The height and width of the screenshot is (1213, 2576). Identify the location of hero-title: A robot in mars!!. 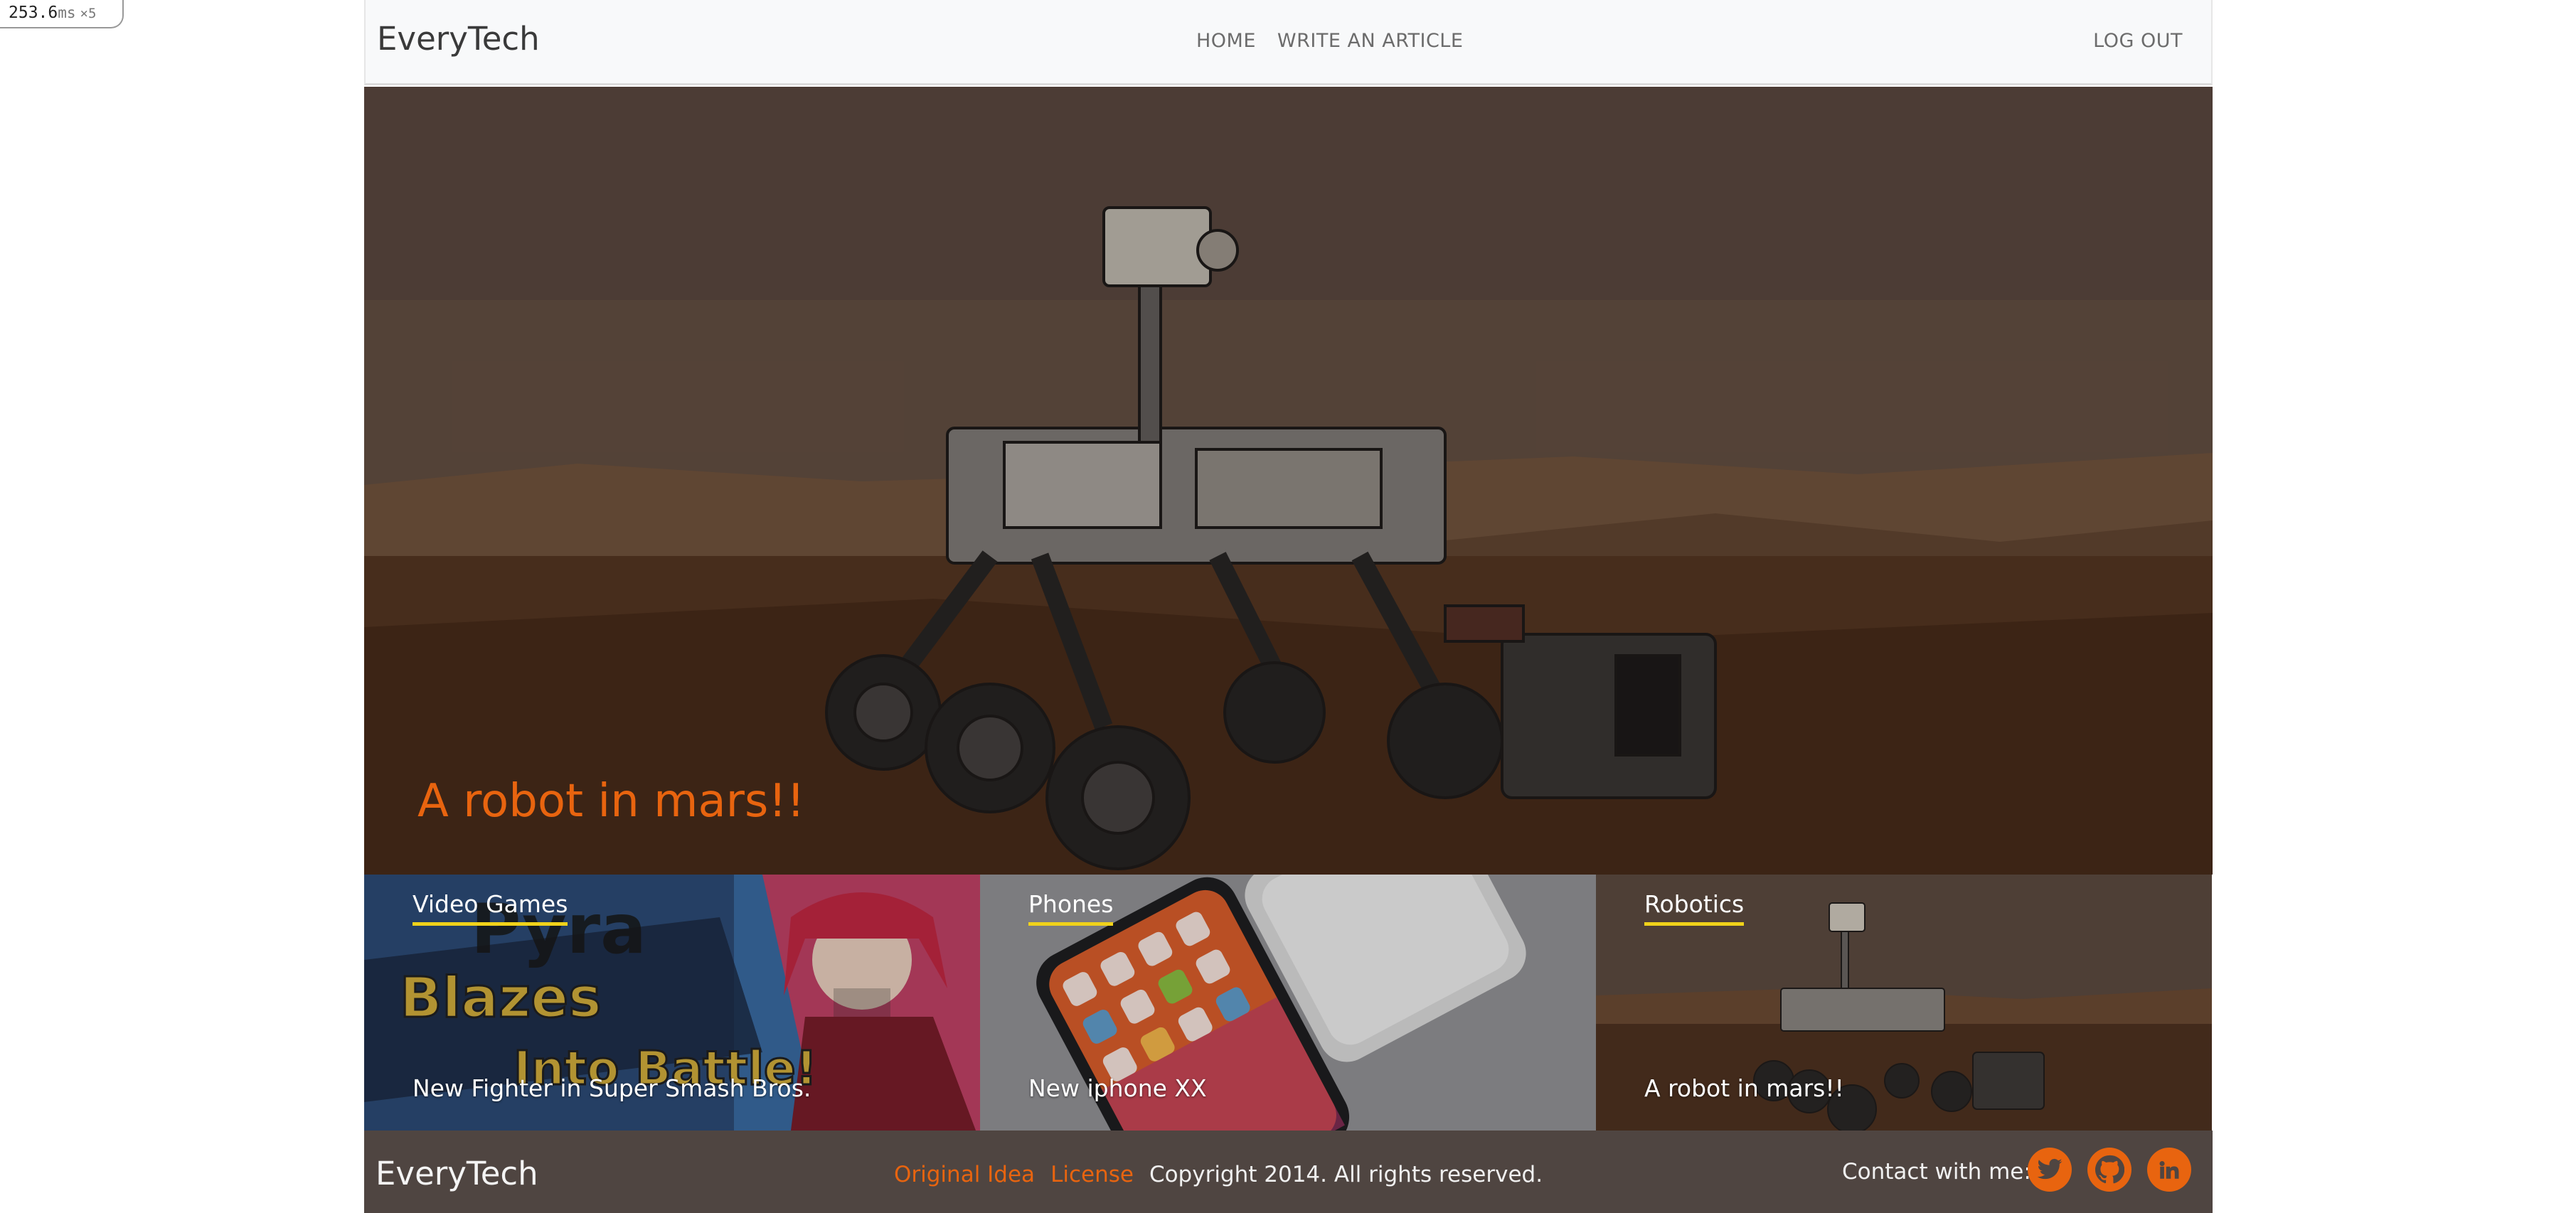
(611, 801).